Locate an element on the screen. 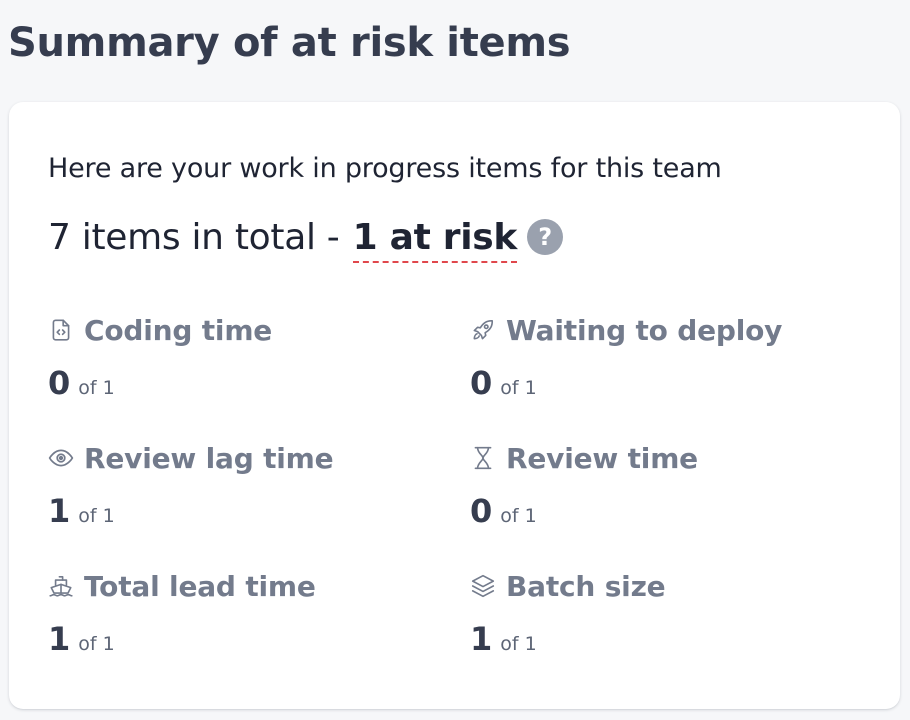  metric-label: Review lag time is located at coordinates (209, 458).